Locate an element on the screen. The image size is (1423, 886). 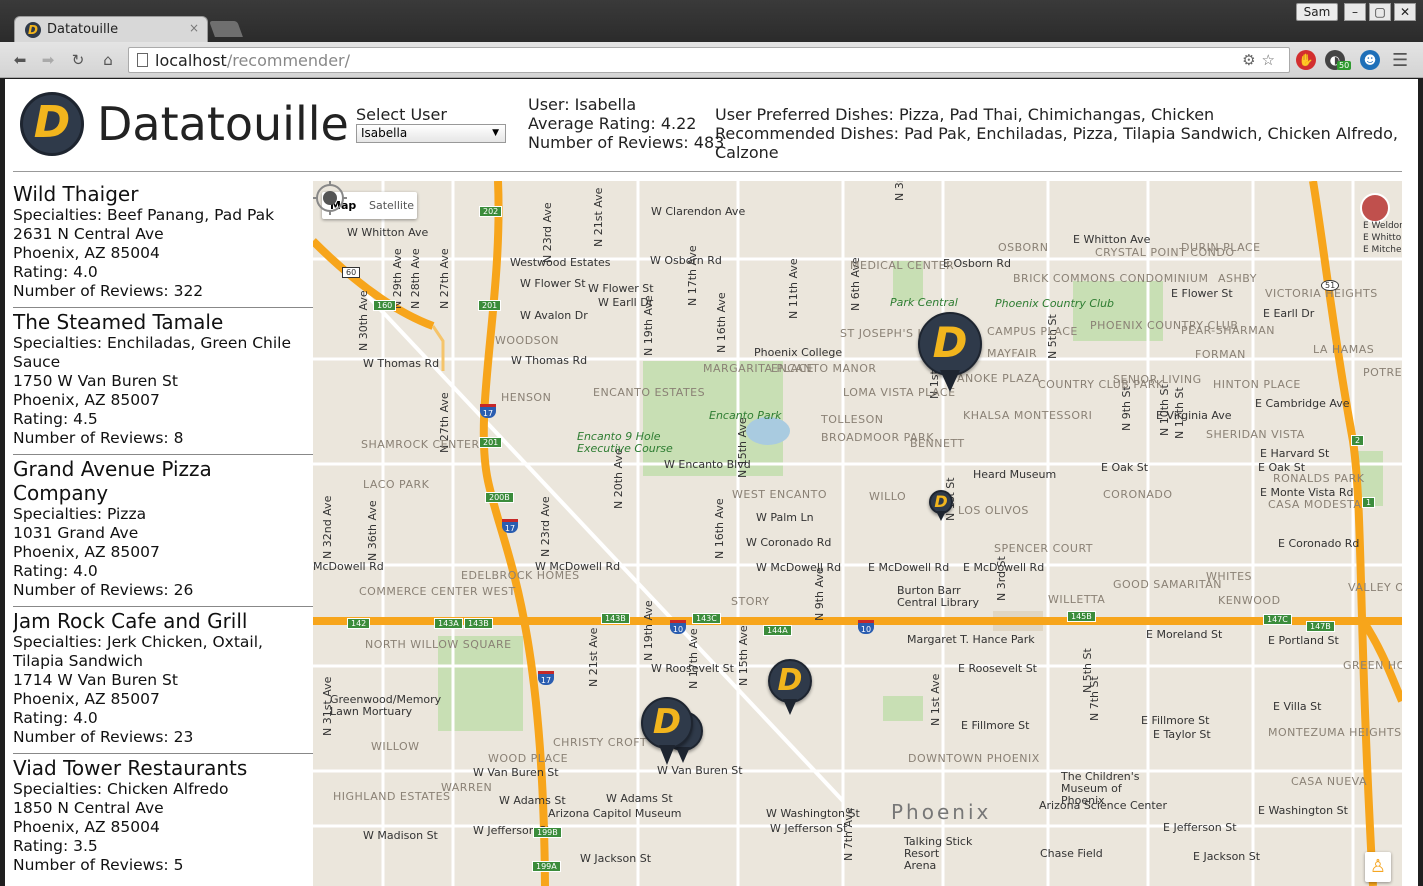
route-shield: 143B is located at coordinates (615, 618).